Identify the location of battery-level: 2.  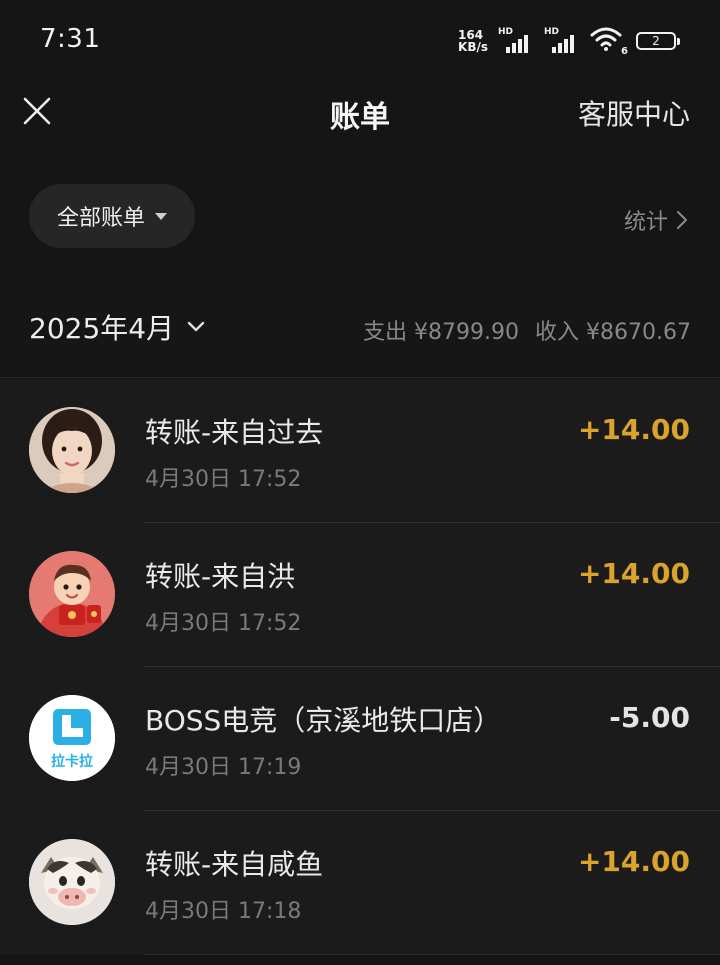
(656, 41).